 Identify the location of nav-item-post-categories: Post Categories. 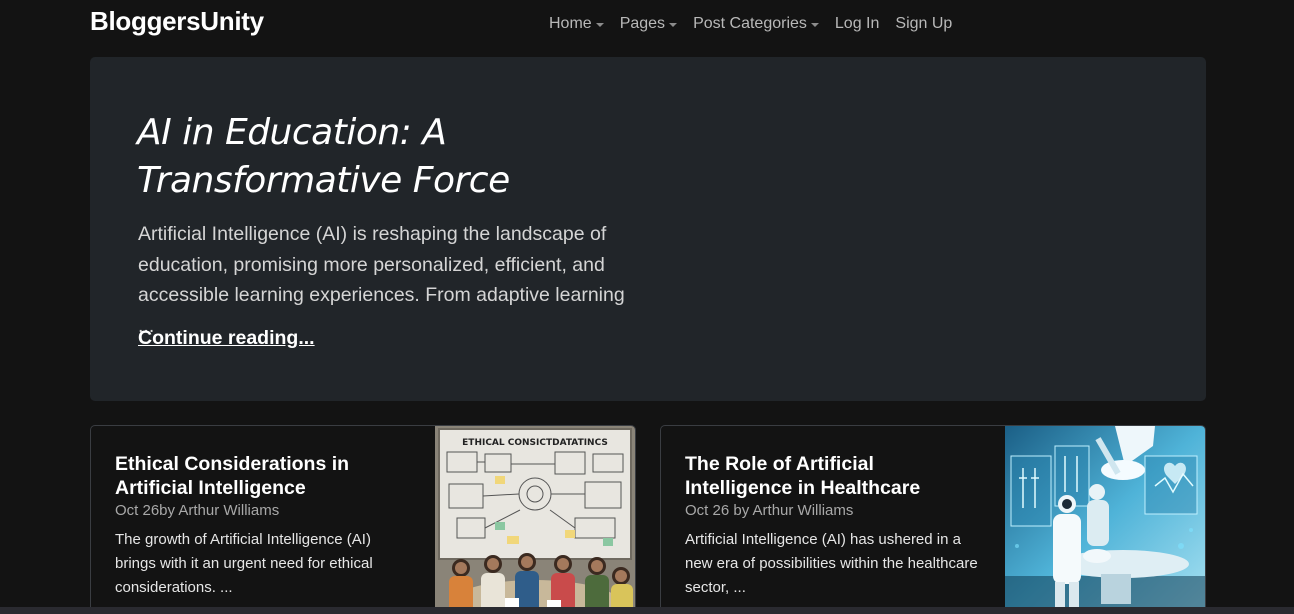
(756, 24).